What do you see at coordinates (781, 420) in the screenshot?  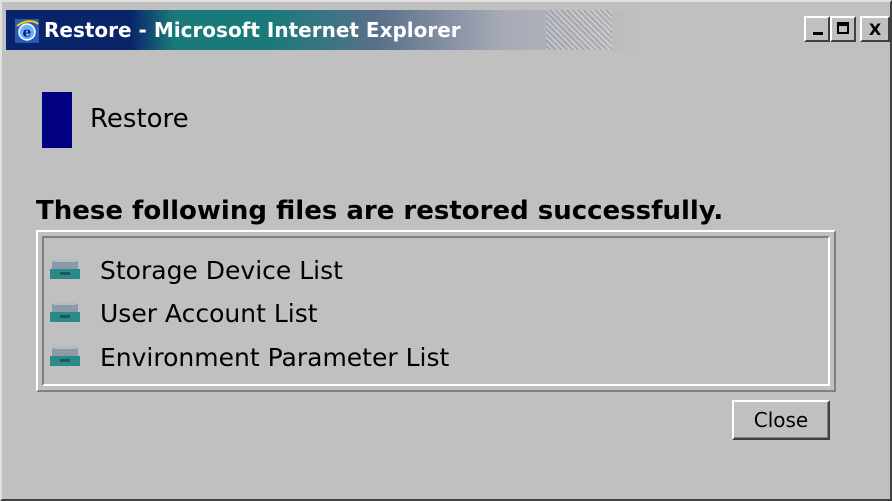 I see `close-button: Close` at bounding box center [781, 420].